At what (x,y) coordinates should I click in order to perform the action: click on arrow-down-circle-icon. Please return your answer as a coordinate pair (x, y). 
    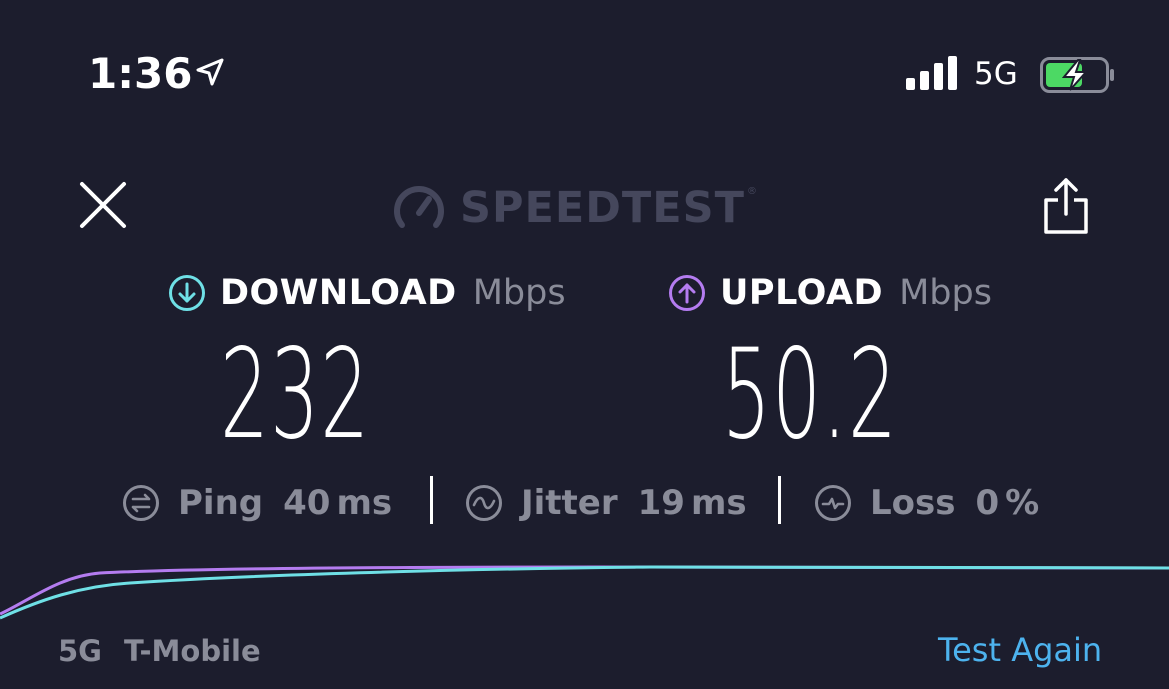
    Looking at the image, I should click on (187, 293).